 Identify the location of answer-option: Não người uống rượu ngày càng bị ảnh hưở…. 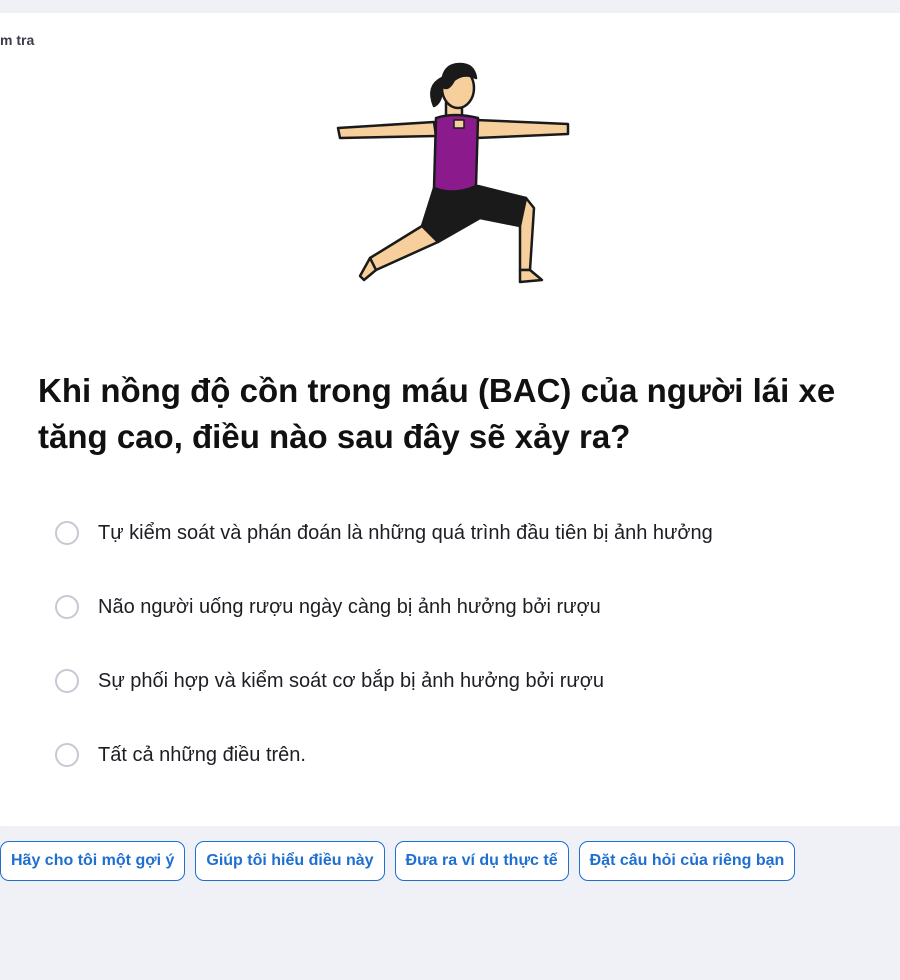
(465, 607).